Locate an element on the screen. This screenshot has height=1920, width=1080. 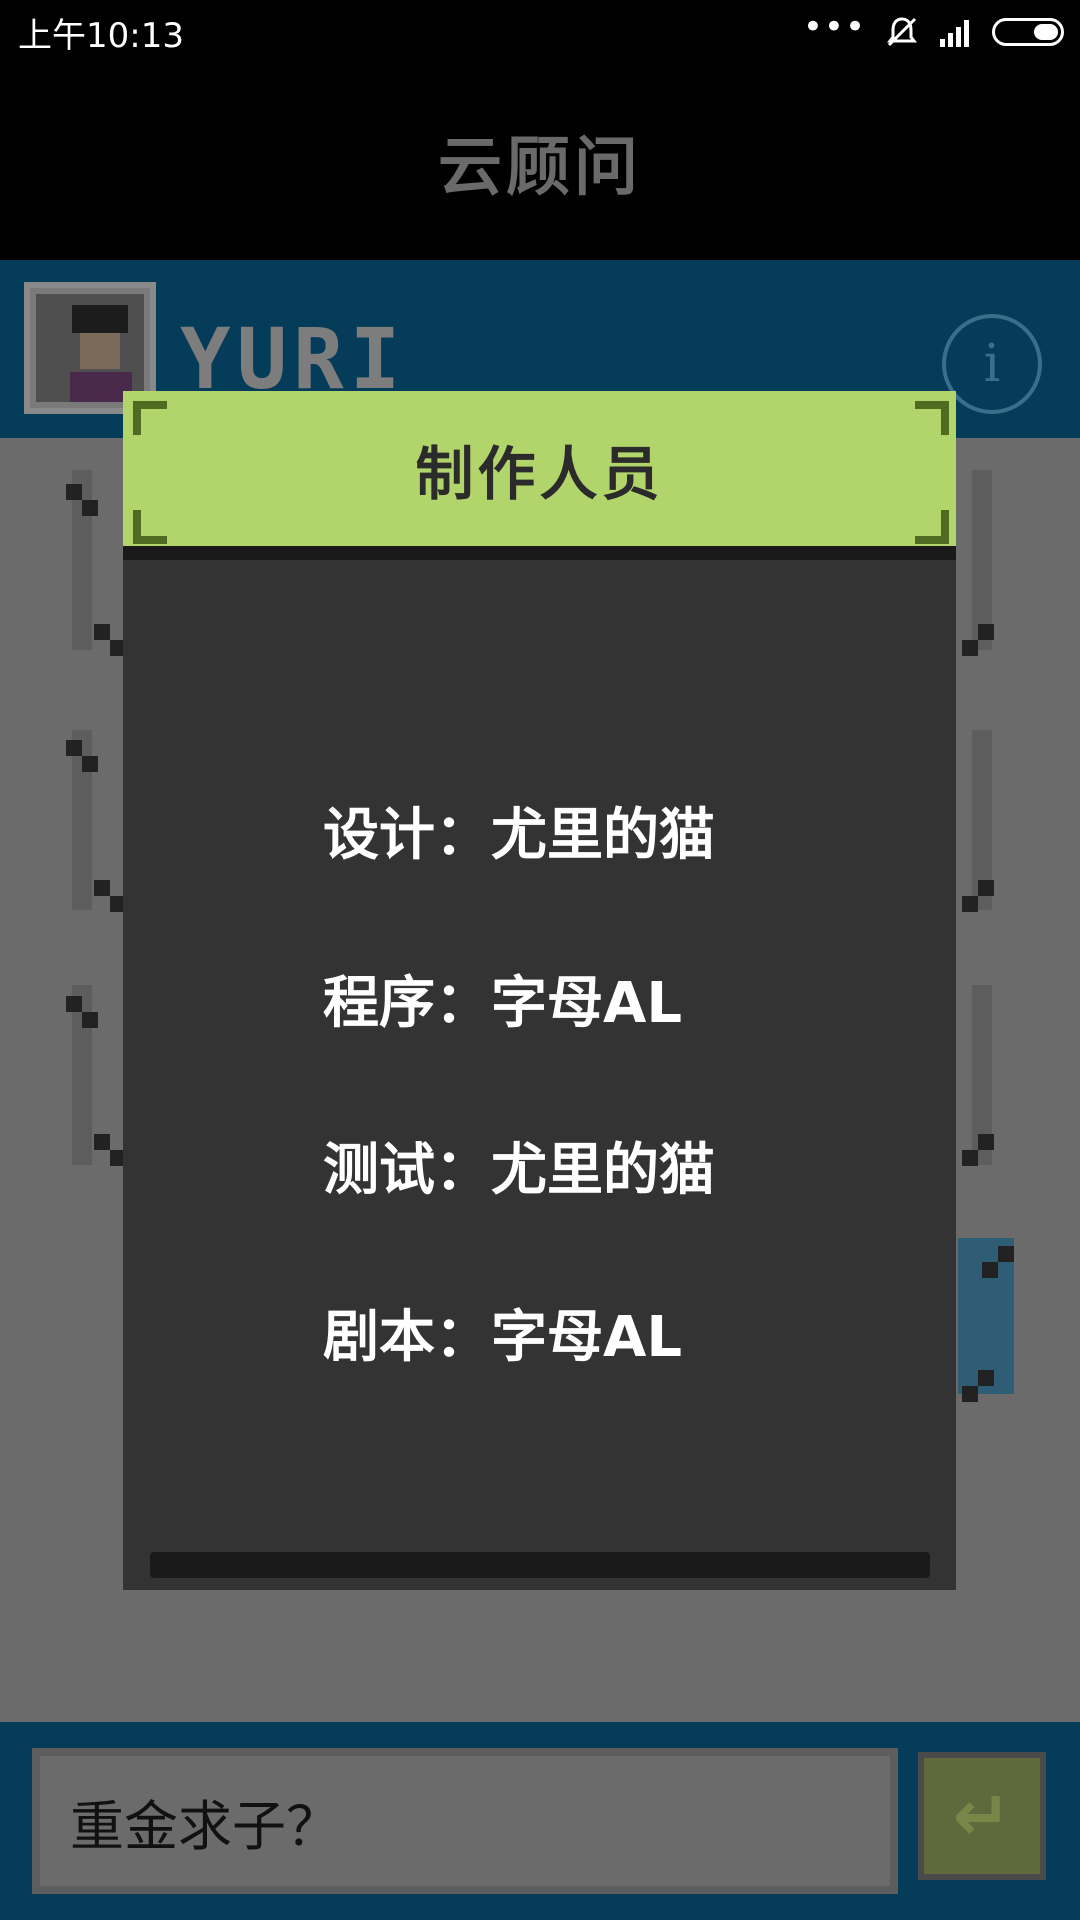
credit-script: 剧本：字母AL is located at coordinates (503, 1337).